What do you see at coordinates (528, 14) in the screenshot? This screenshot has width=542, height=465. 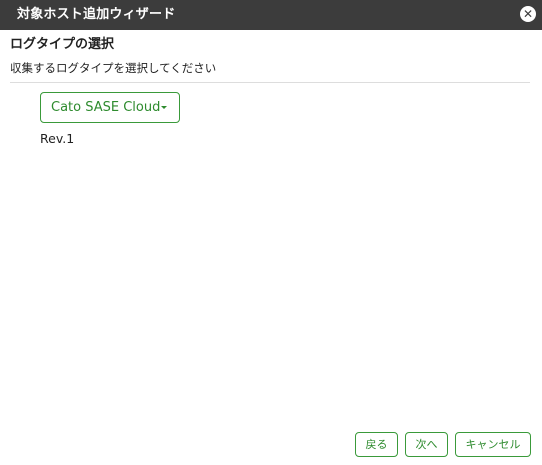 I see `close-icon: ✕` at bounding box center [528, 14].